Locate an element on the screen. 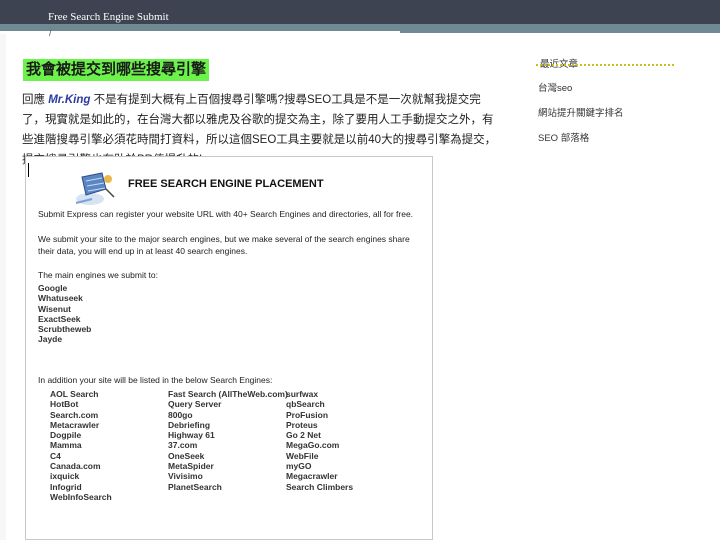  satellite-logo-icon is located at coordinates (95, 188).